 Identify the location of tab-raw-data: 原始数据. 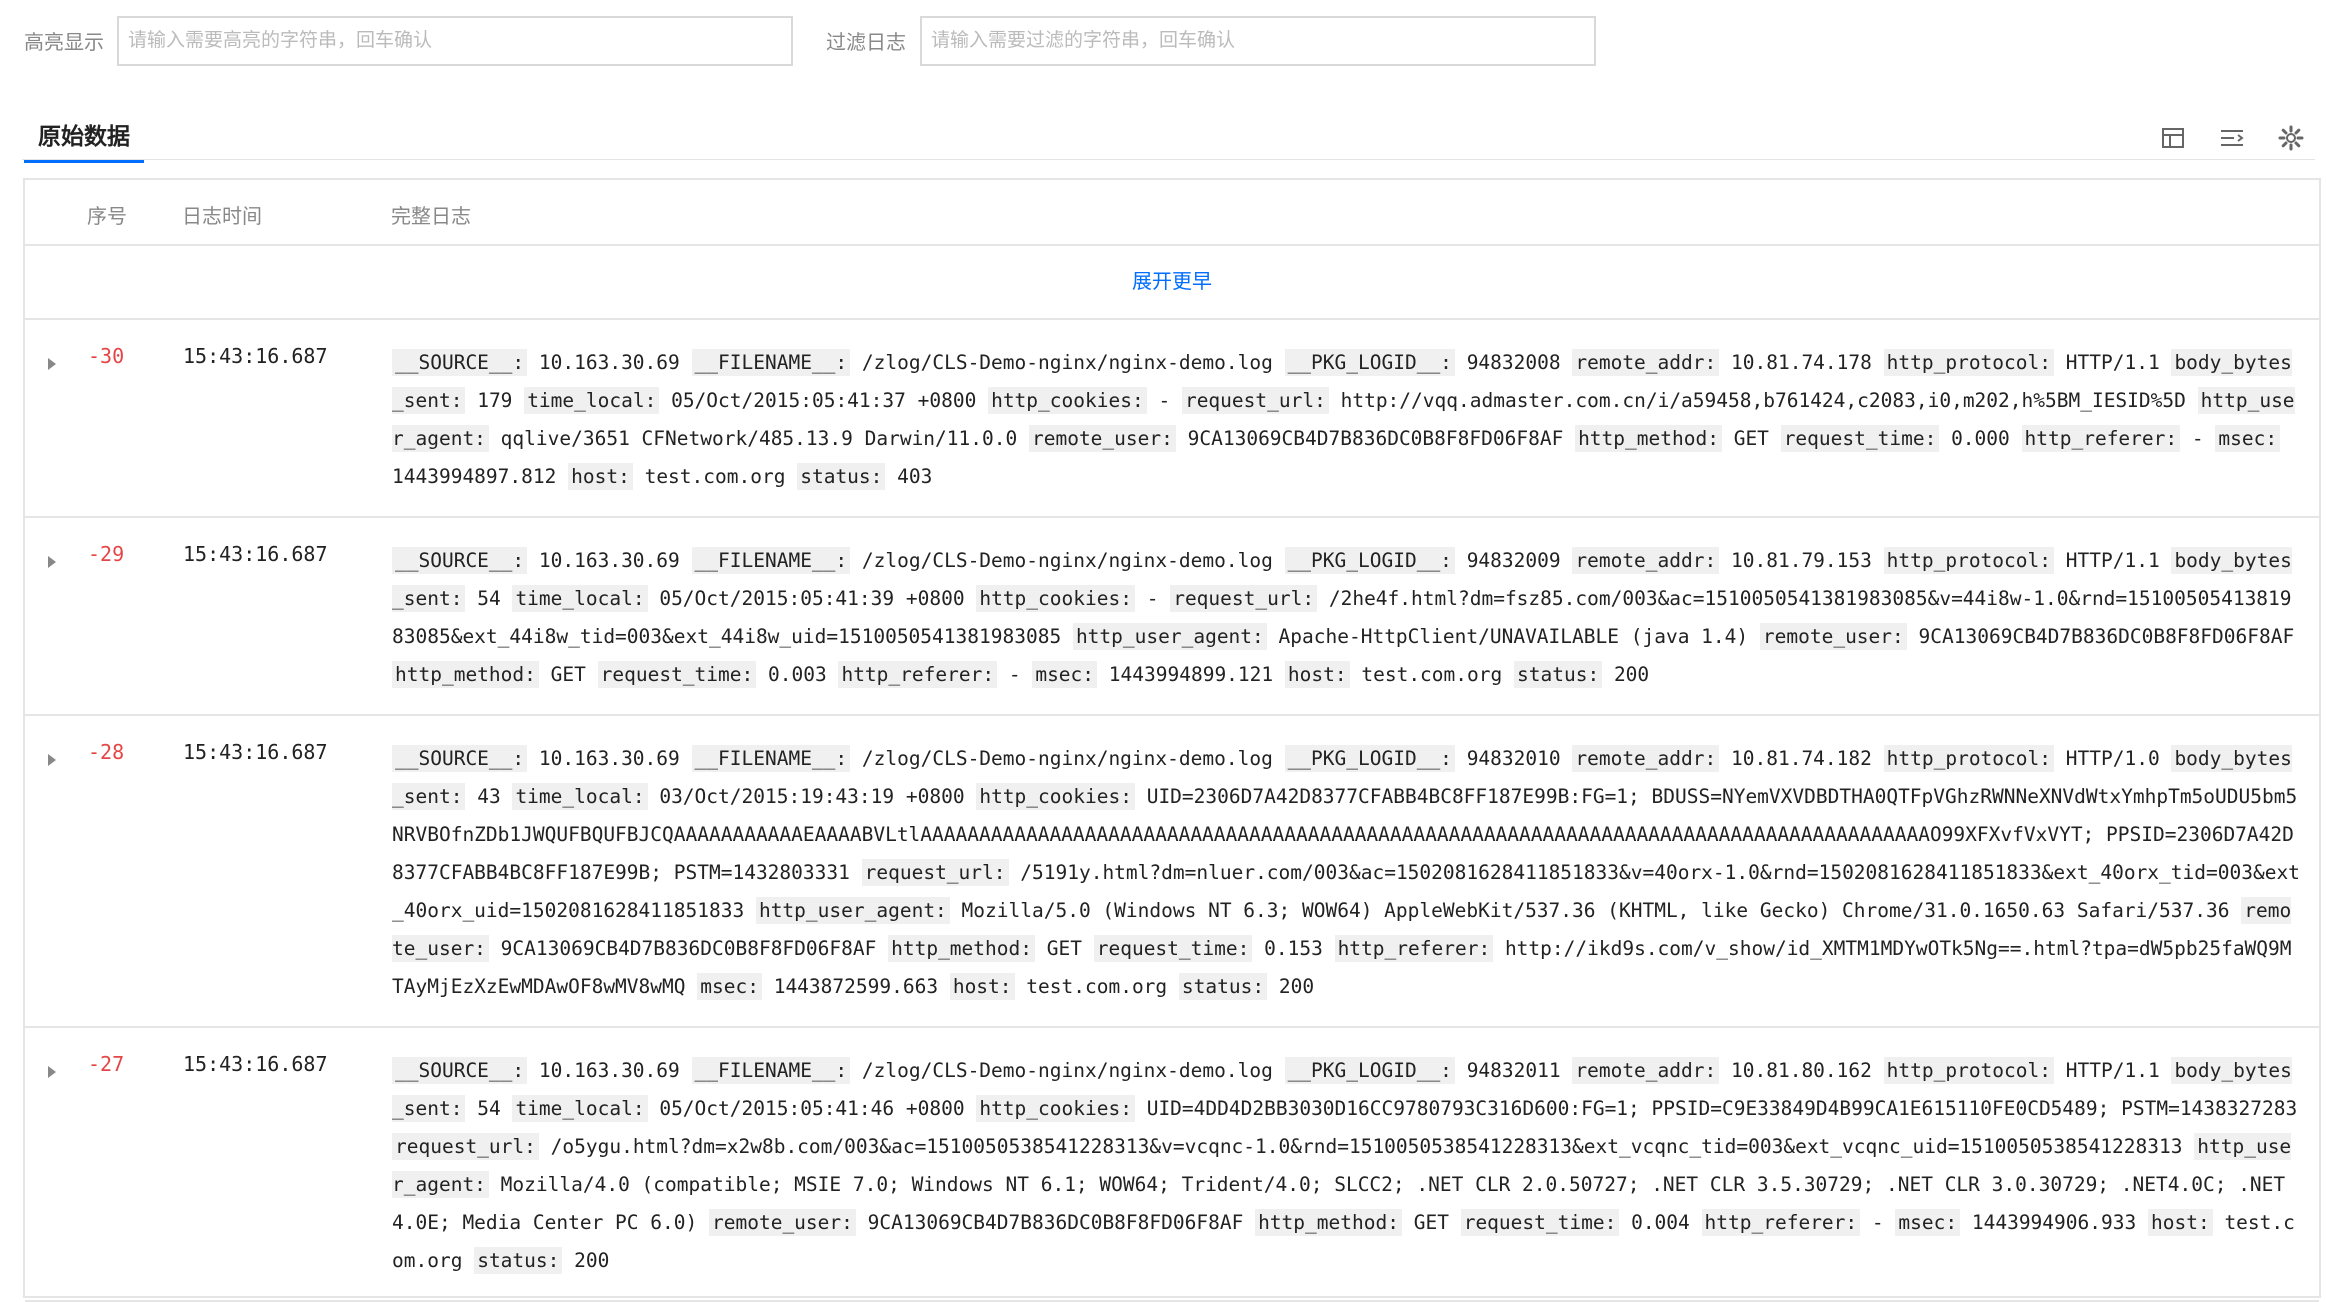
(84, 140).